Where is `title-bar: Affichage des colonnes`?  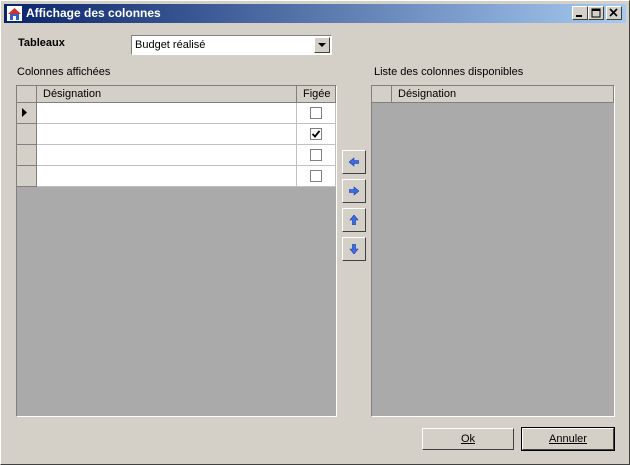 title-bar: Affichage des colonnes is located at coordinates (315, 13).